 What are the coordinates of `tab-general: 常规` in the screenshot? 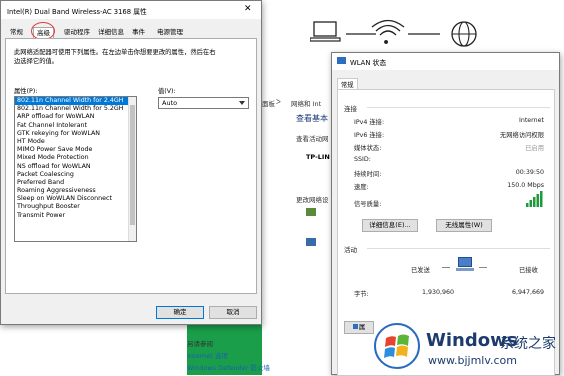 It's located at (16, 32).